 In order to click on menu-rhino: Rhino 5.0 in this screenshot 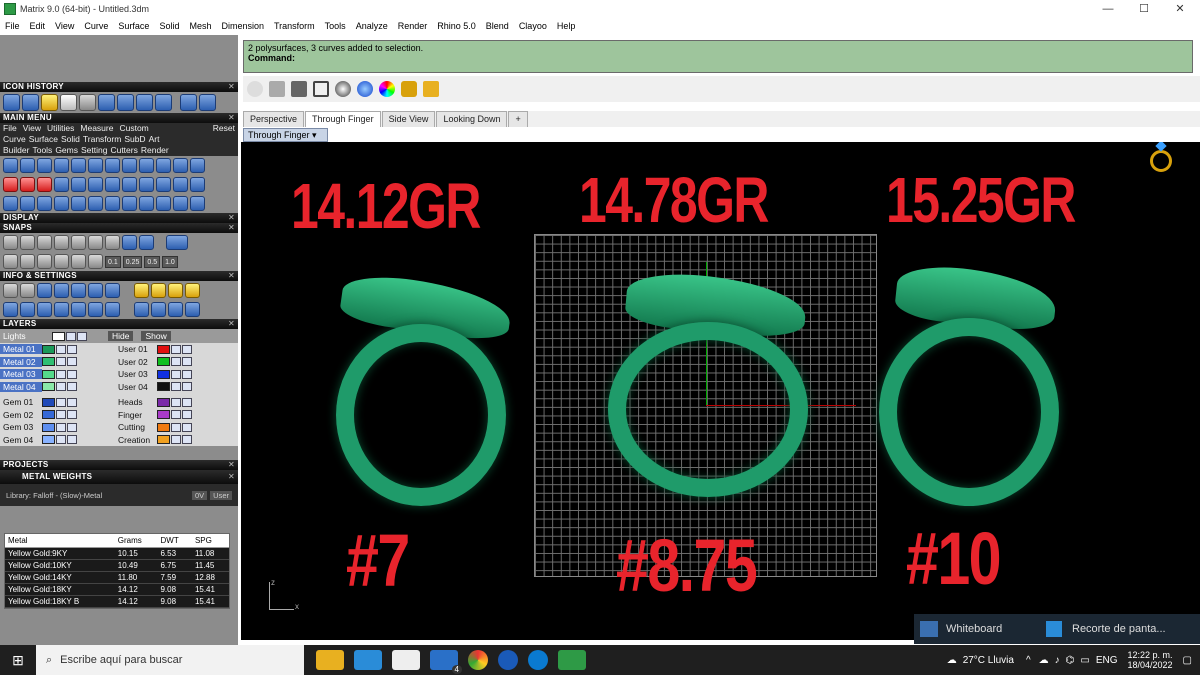, I will do `click(456, 26)`.